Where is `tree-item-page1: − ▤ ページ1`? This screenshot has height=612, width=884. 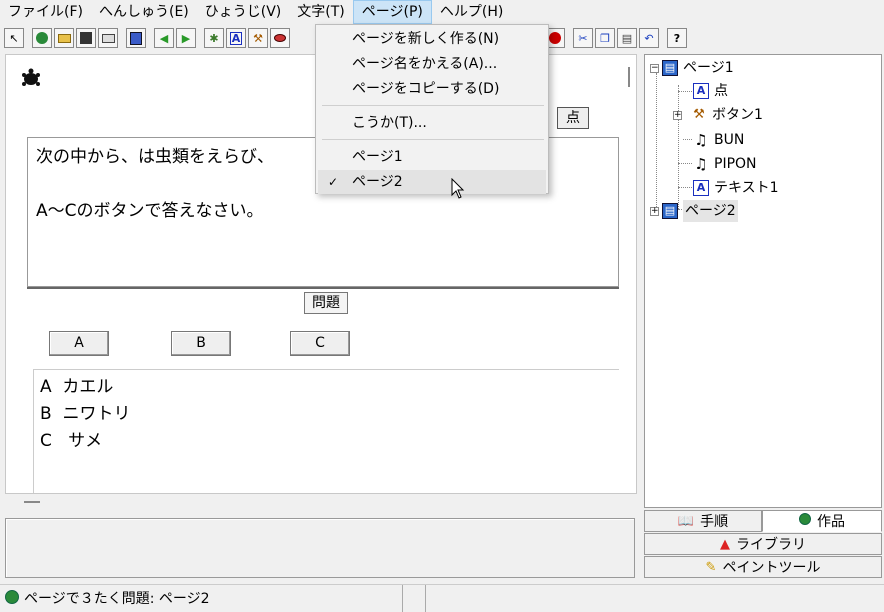 tree-item-page1: − ▤ ページ1 is located at coordinates (692, 68).